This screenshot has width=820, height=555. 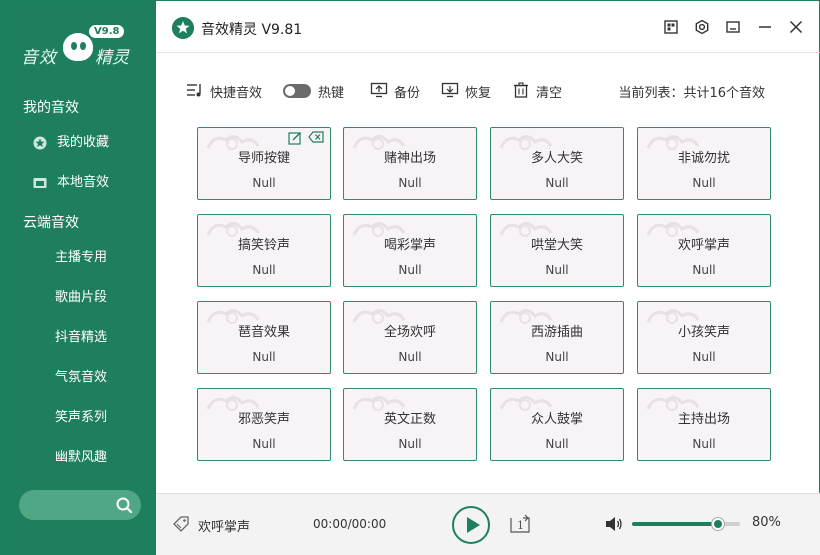 What do you see at coordinates (78, 47) in the screenshot?
I see `mascot-icon` at bounding box center [78, 47].